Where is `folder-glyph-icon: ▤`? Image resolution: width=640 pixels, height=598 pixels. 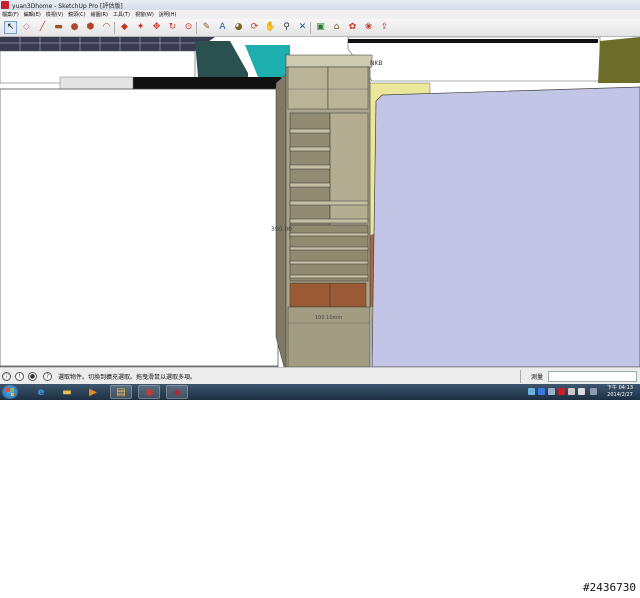 folder-glyph-icon: ▤ is located at coordinates (121, 392).